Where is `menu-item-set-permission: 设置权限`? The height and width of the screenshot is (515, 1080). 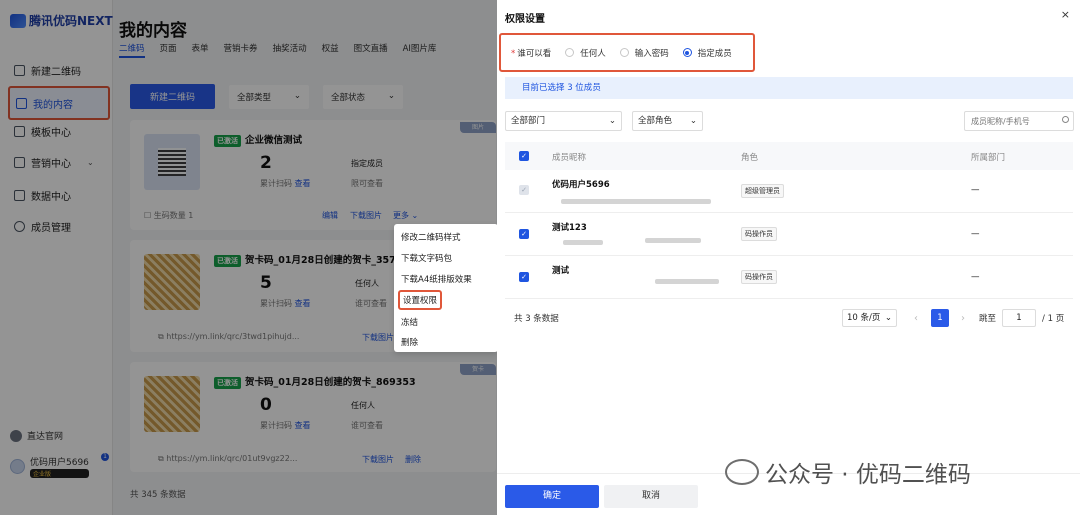
menu-item-set-permission: 设置权限 is located at coordinates (420, 300).